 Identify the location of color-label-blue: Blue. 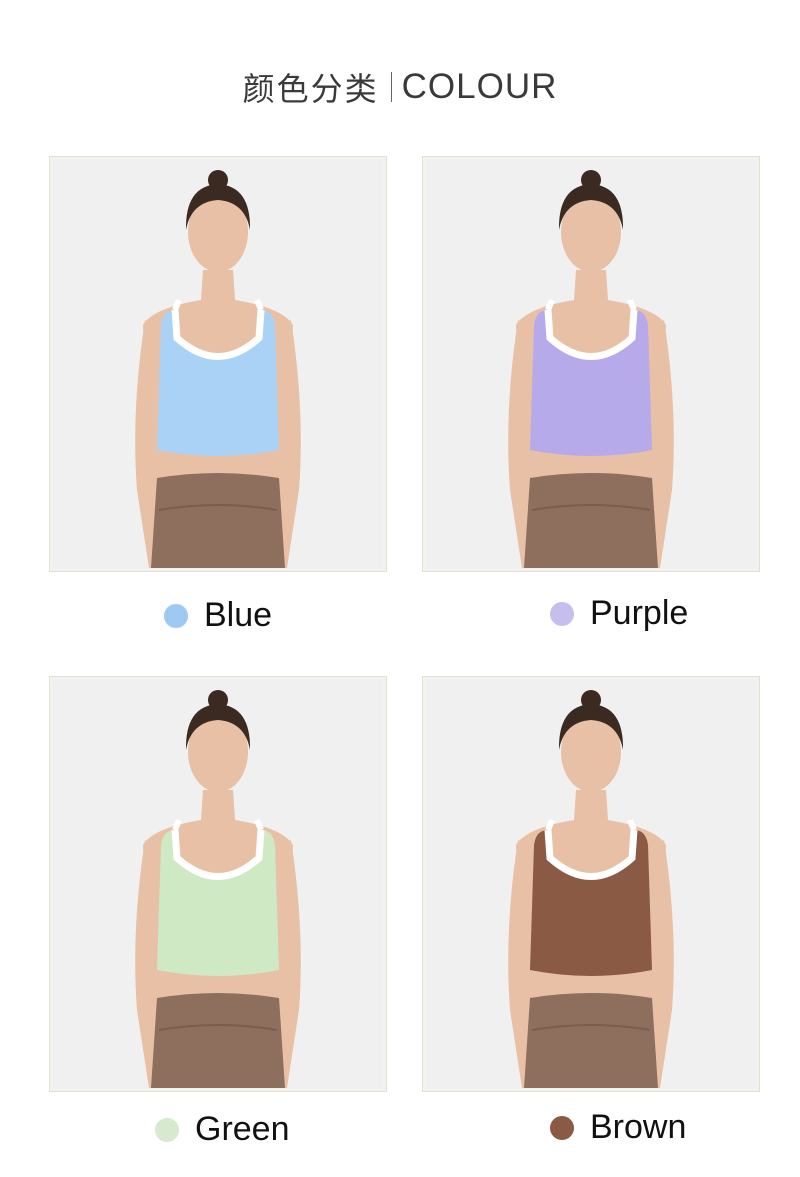
(238, 615).